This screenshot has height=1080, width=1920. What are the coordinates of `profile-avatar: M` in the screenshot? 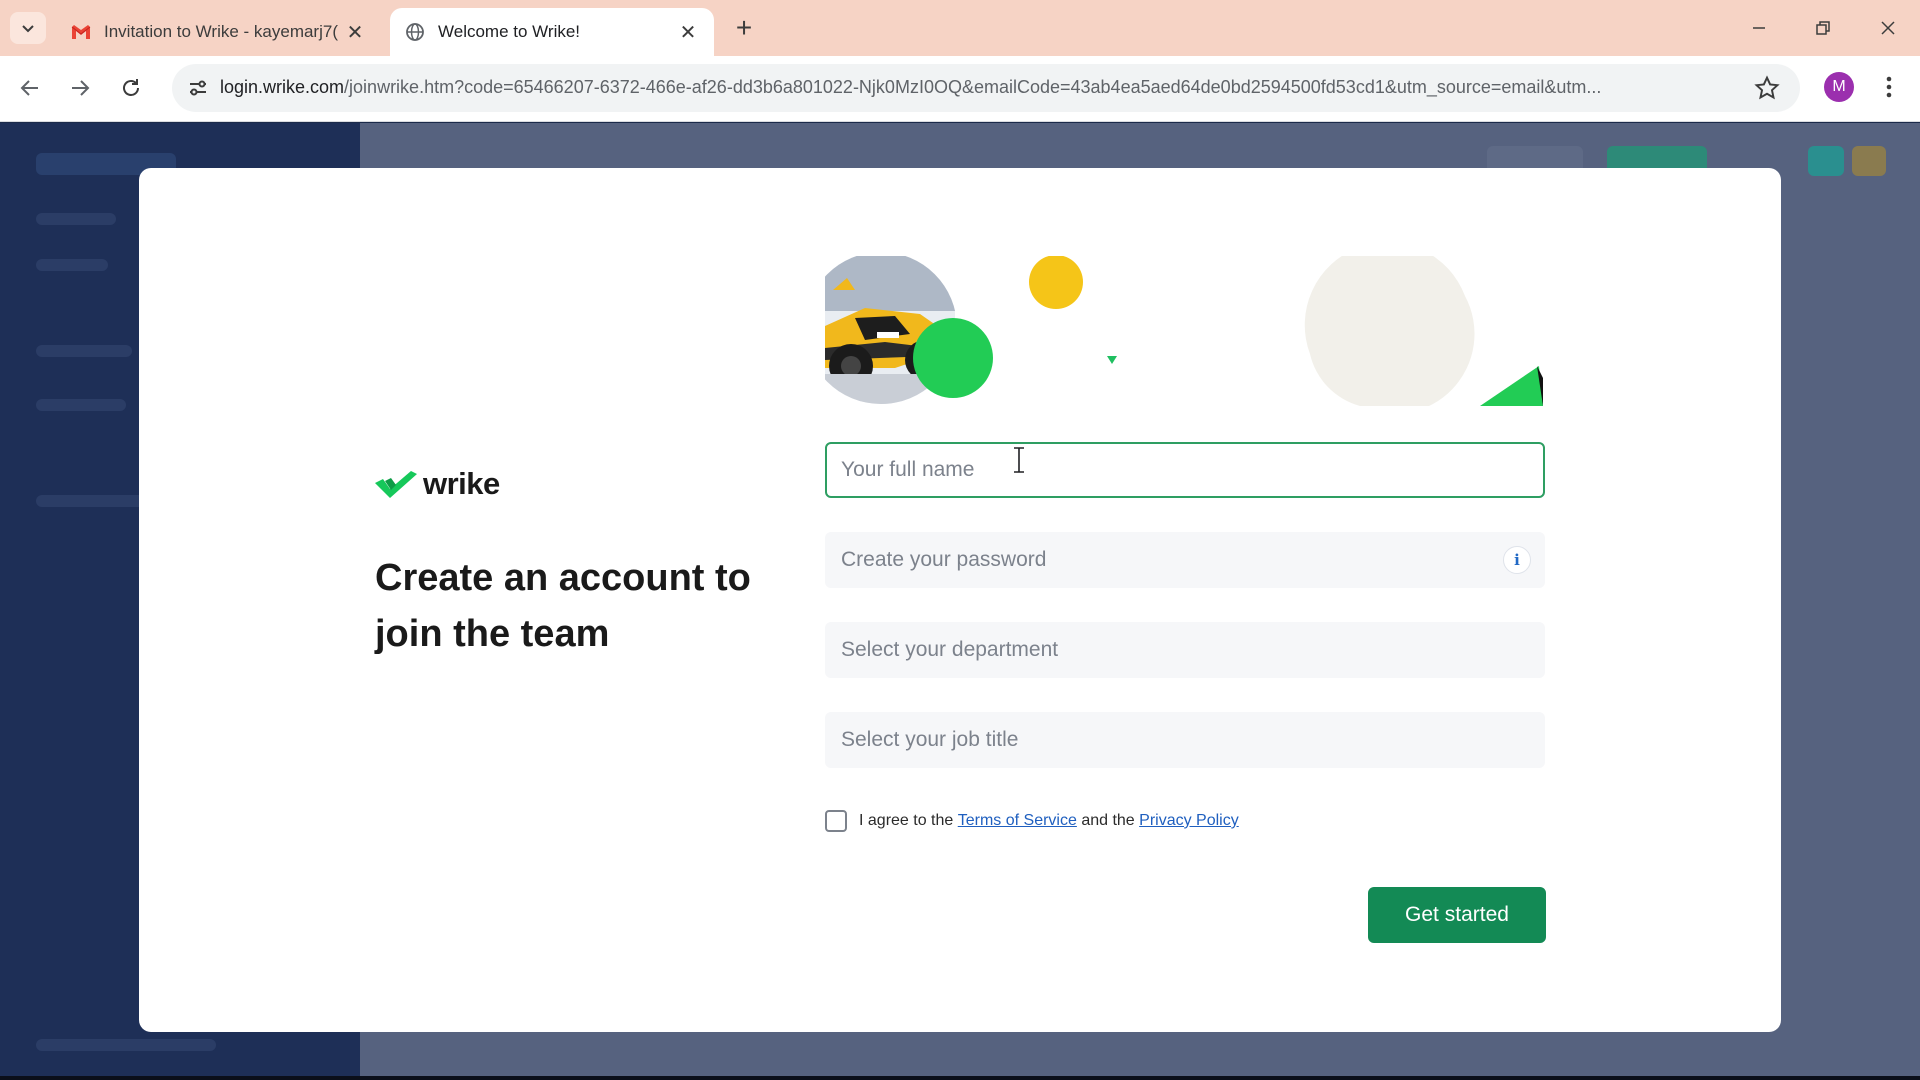 It's located at (1839, 87).